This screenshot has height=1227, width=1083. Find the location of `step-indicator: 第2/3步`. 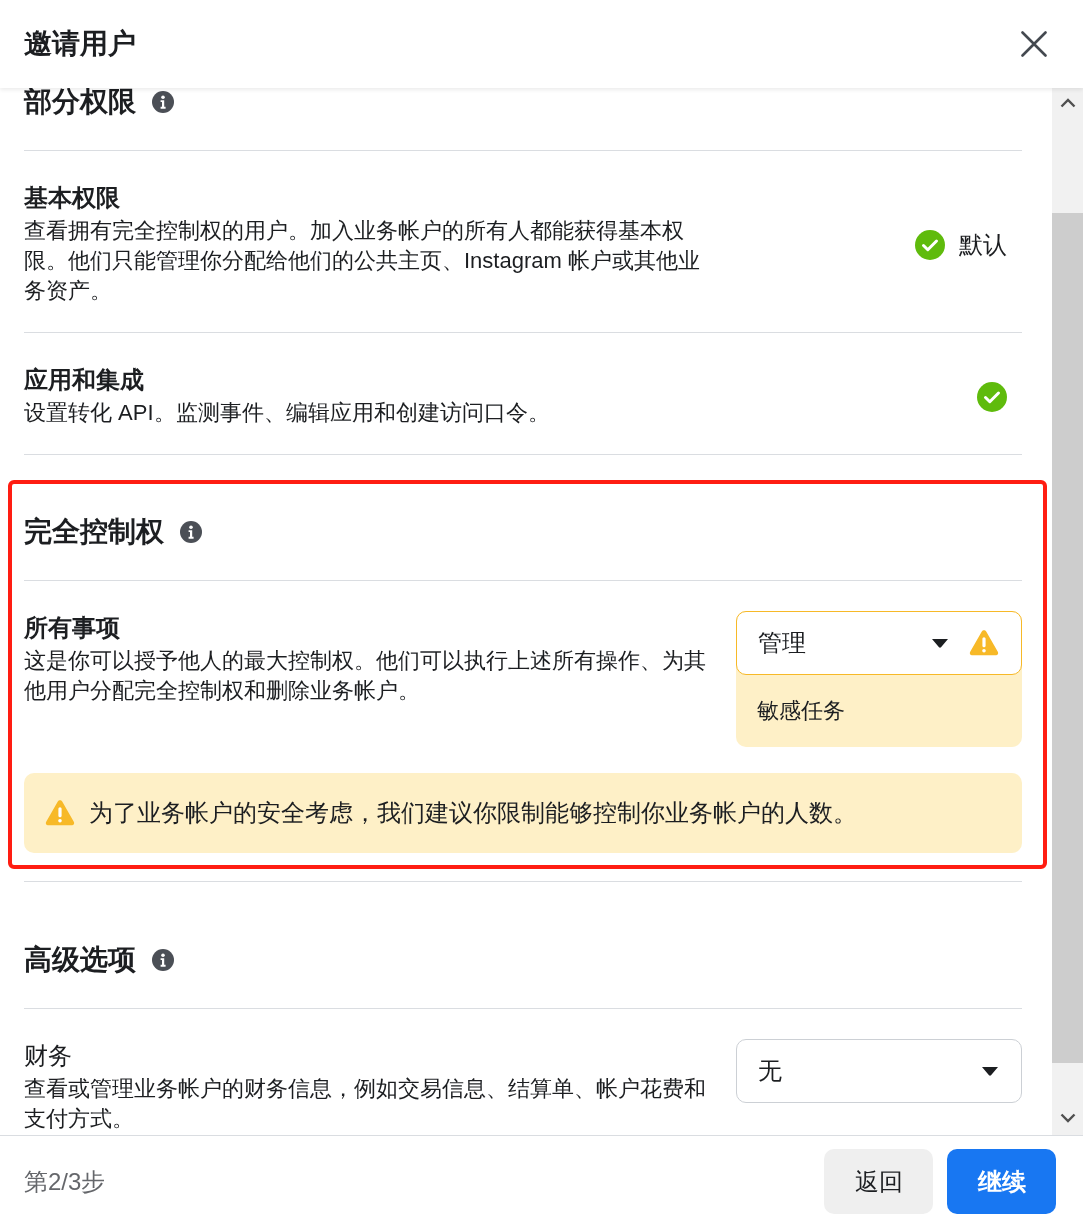

step-indicator: 第2/3步 is located at coordinates (65, 1181).